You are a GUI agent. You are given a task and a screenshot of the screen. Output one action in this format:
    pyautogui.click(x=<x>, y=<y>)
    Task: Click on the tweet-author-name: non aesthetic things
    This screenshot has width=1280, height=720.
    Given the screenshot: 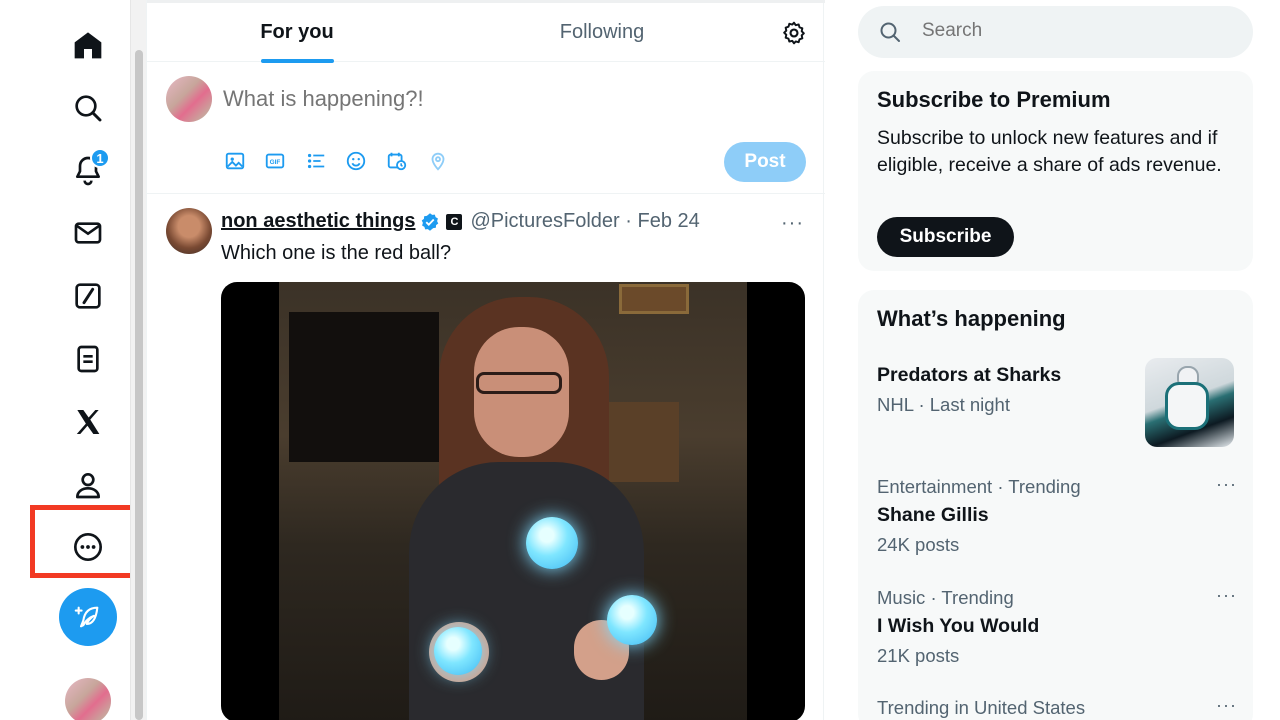 What is the action you would take?
    pyautogui.click(x=318, y=221)
    